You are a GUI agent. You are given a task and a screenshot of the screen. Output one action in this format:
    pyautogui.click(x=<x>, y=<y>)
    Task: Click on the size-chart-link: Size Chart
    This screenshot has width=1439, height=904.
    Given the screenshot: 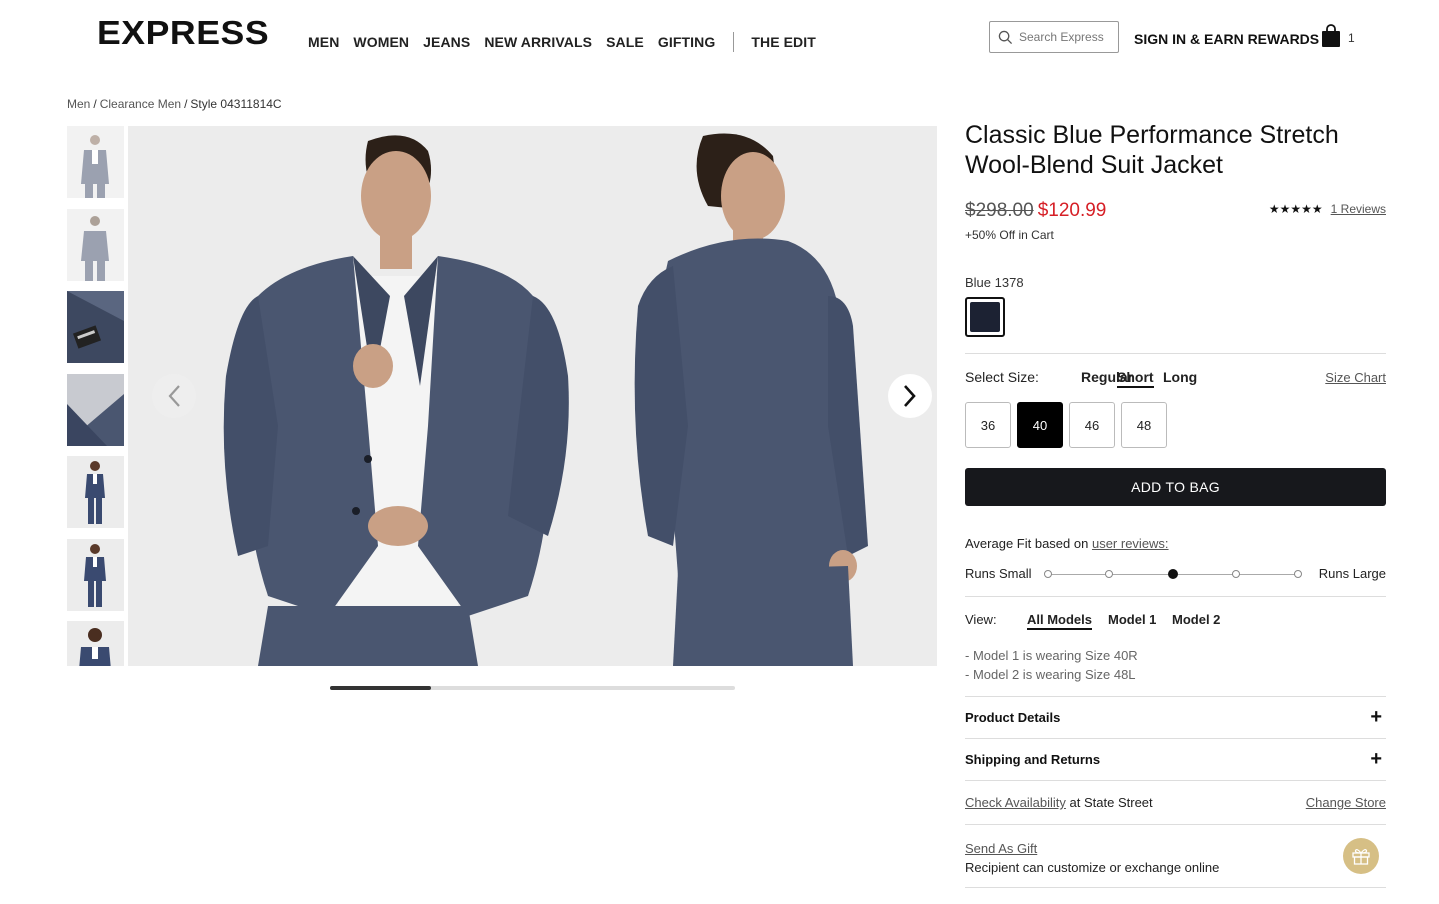 What is the action you would take?
    pyautogui.click(x=1355, y=377)
    